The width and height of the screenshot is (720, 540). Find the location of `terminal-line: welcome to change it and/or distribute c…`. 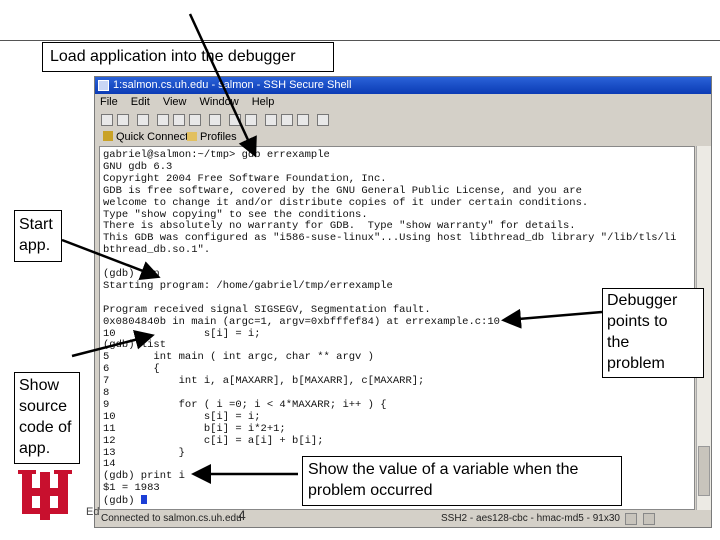

terminal-line: welcome to change it and/or distribute c… is located at coordinates (346, 202).